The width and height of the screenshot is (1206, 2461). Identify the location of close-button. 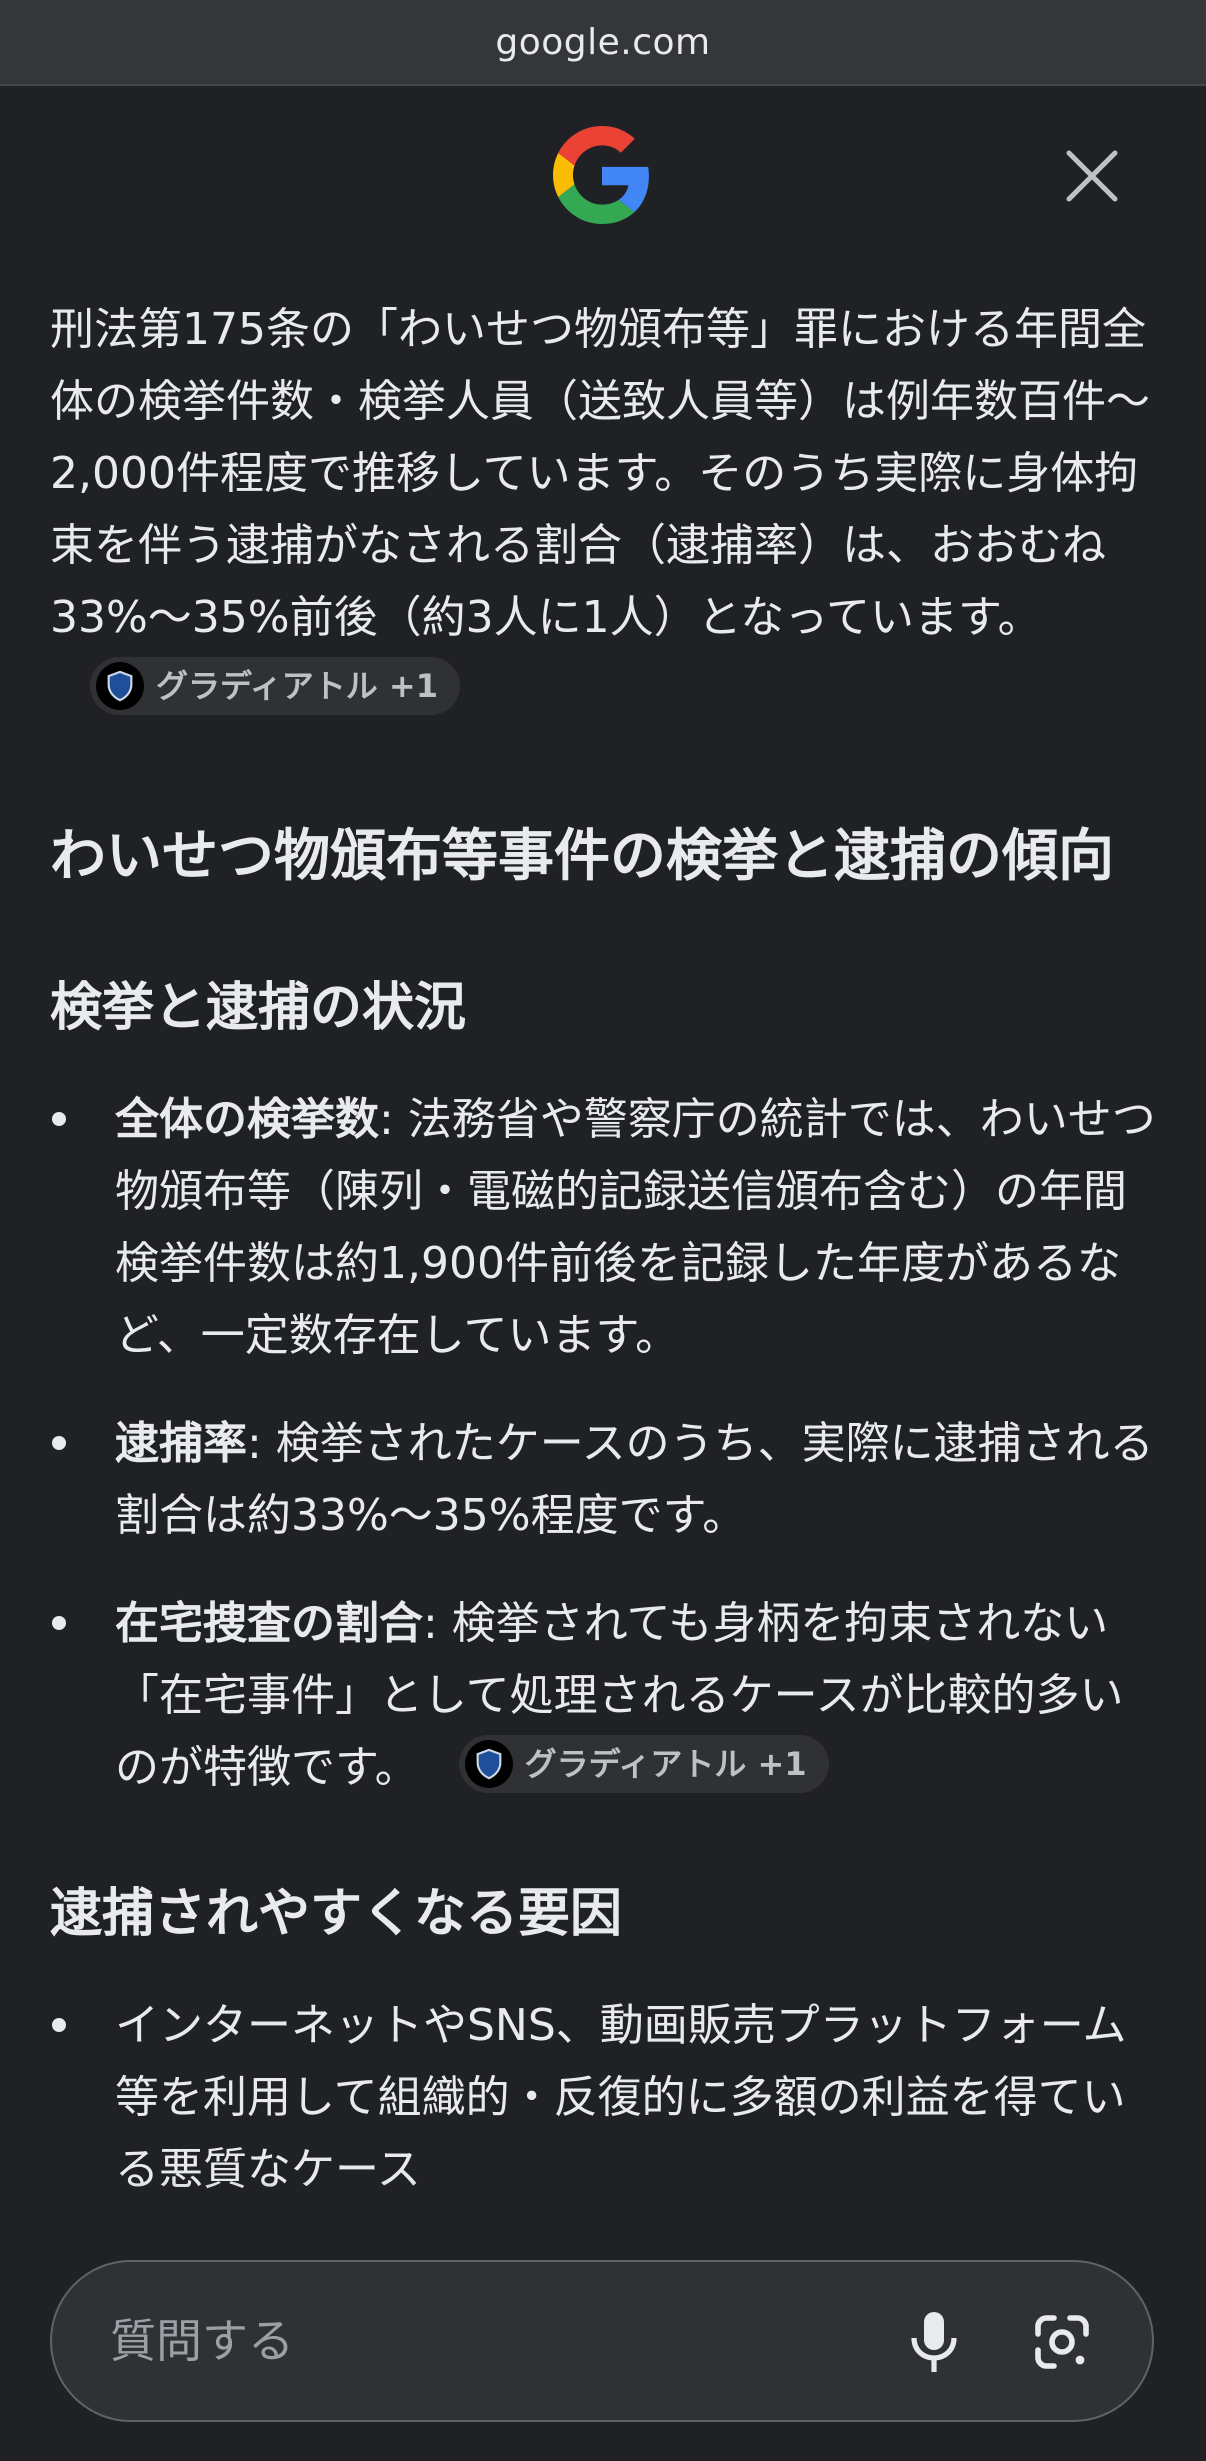
(1092, 176).